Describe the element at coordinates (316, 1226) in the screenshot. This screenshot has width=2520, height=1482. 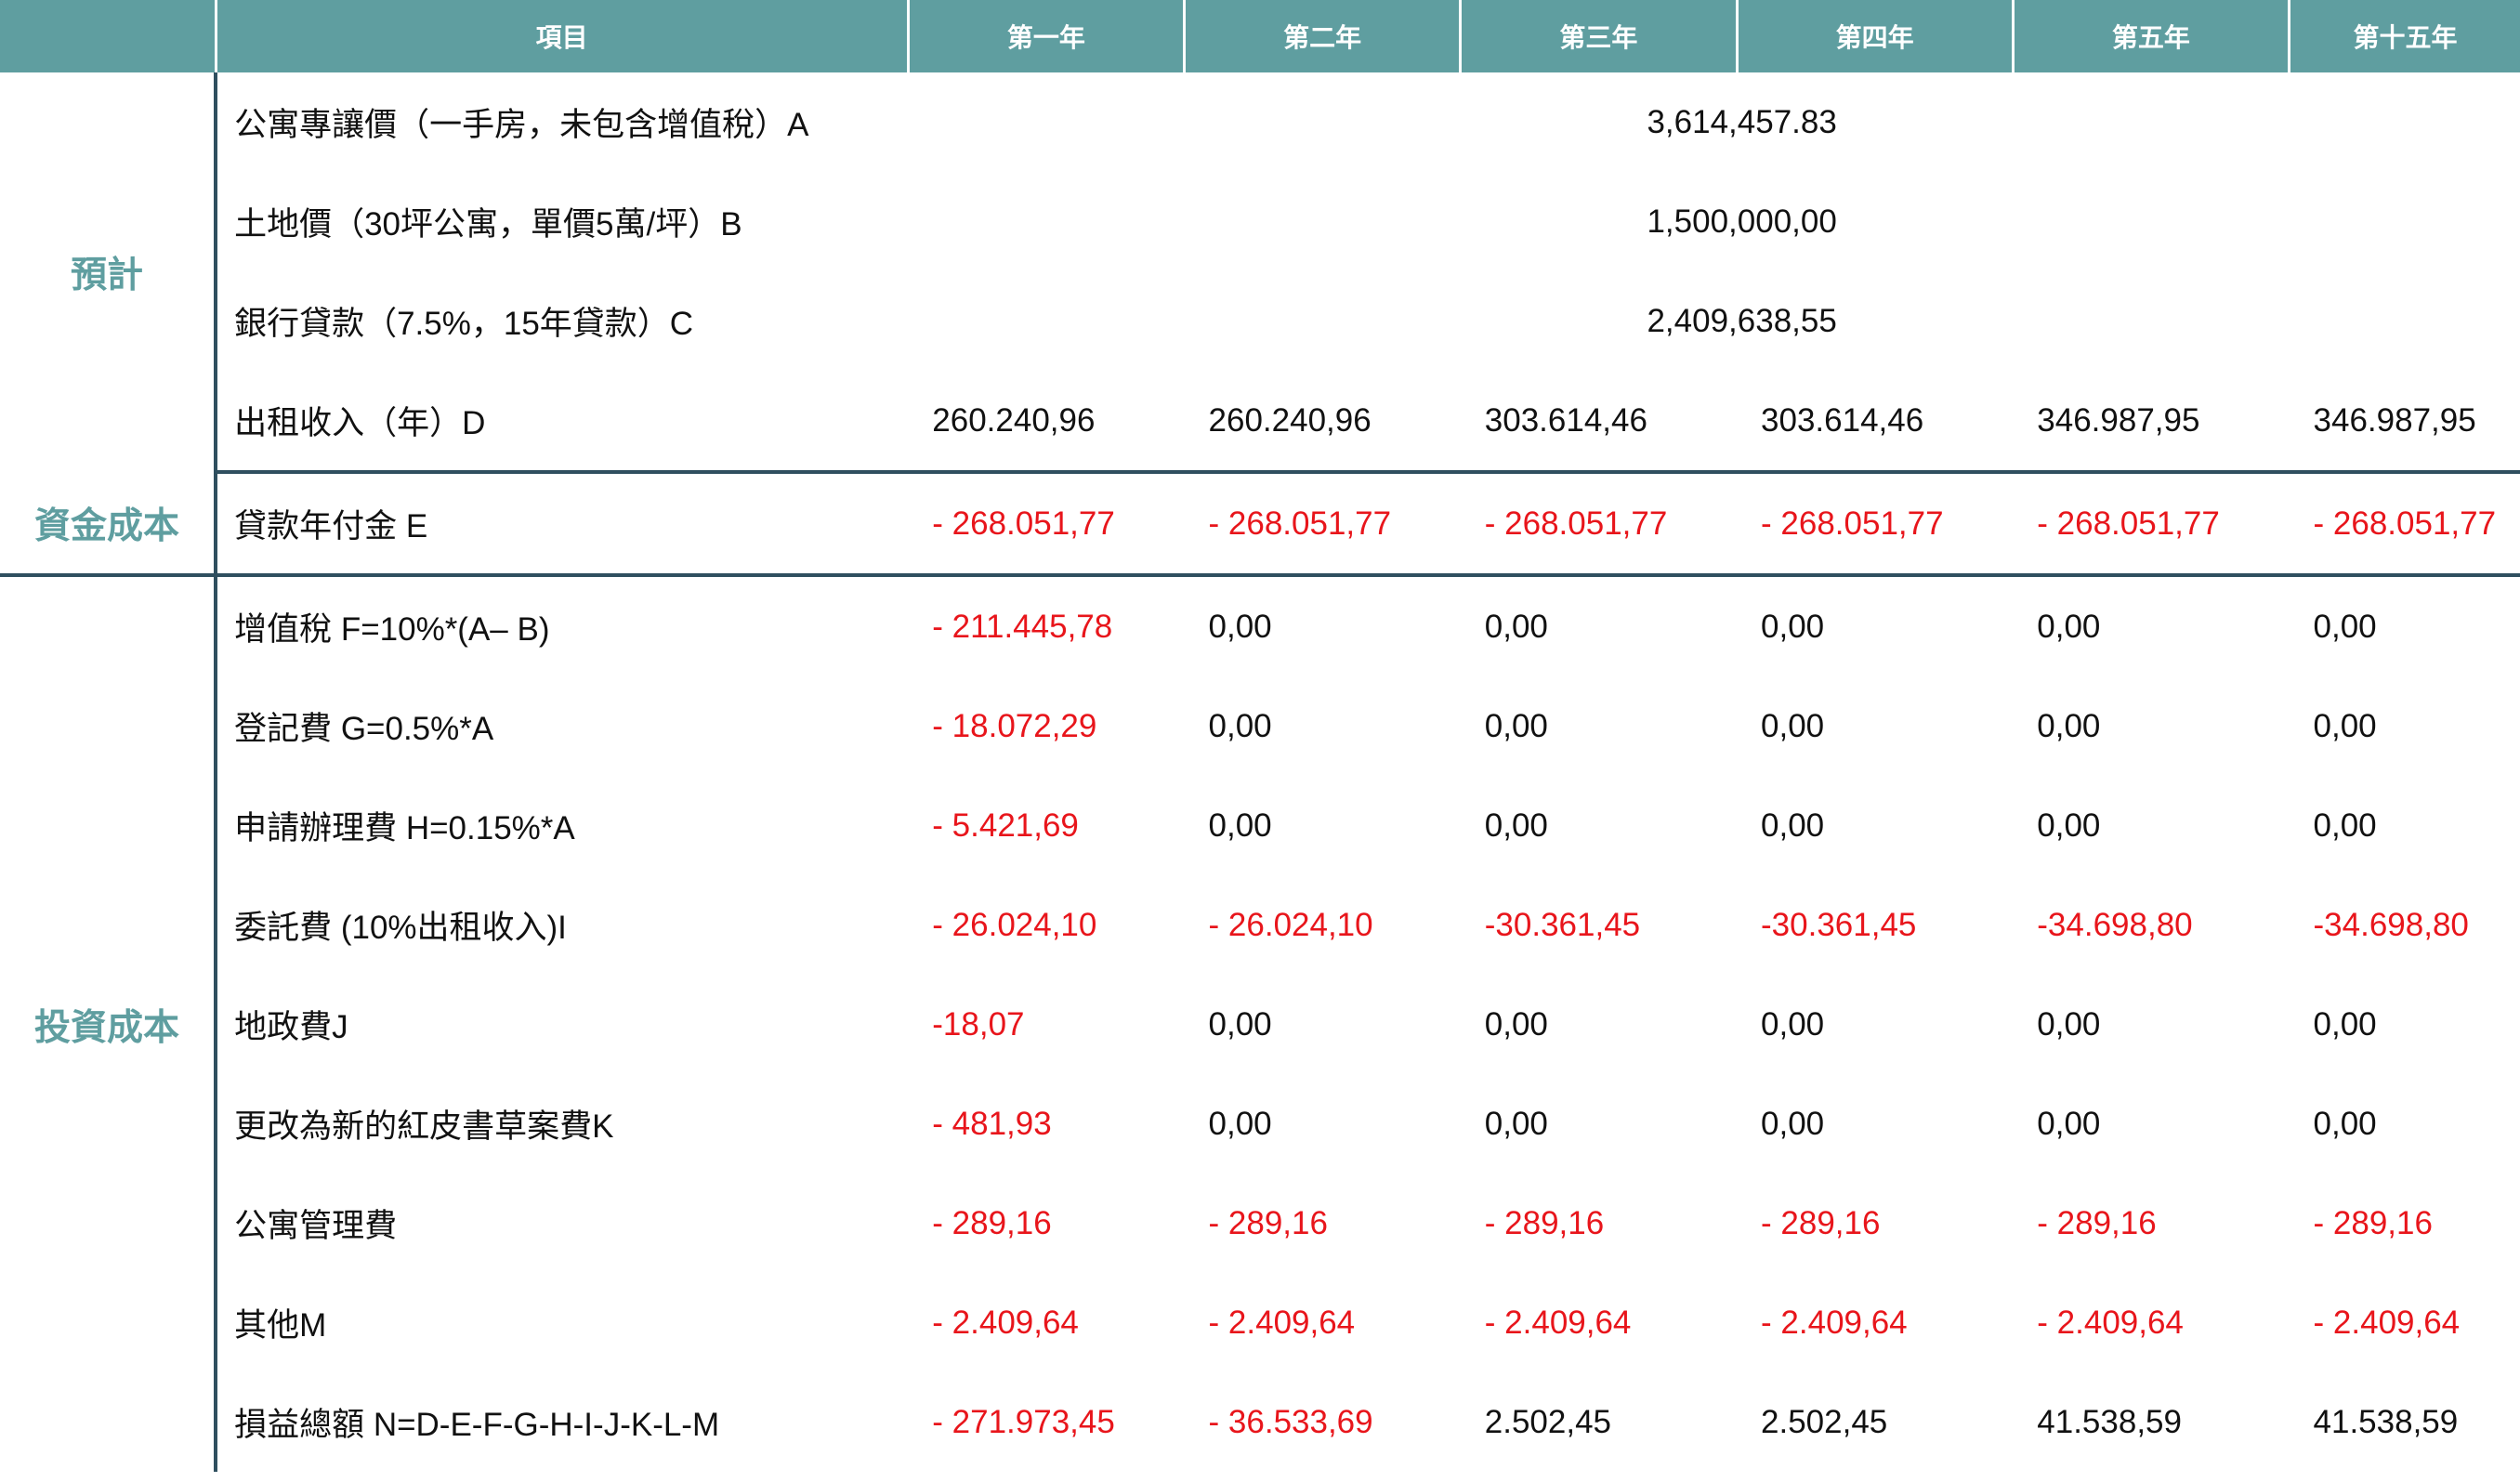
I see `row-label: 公寓管理費` at that location.